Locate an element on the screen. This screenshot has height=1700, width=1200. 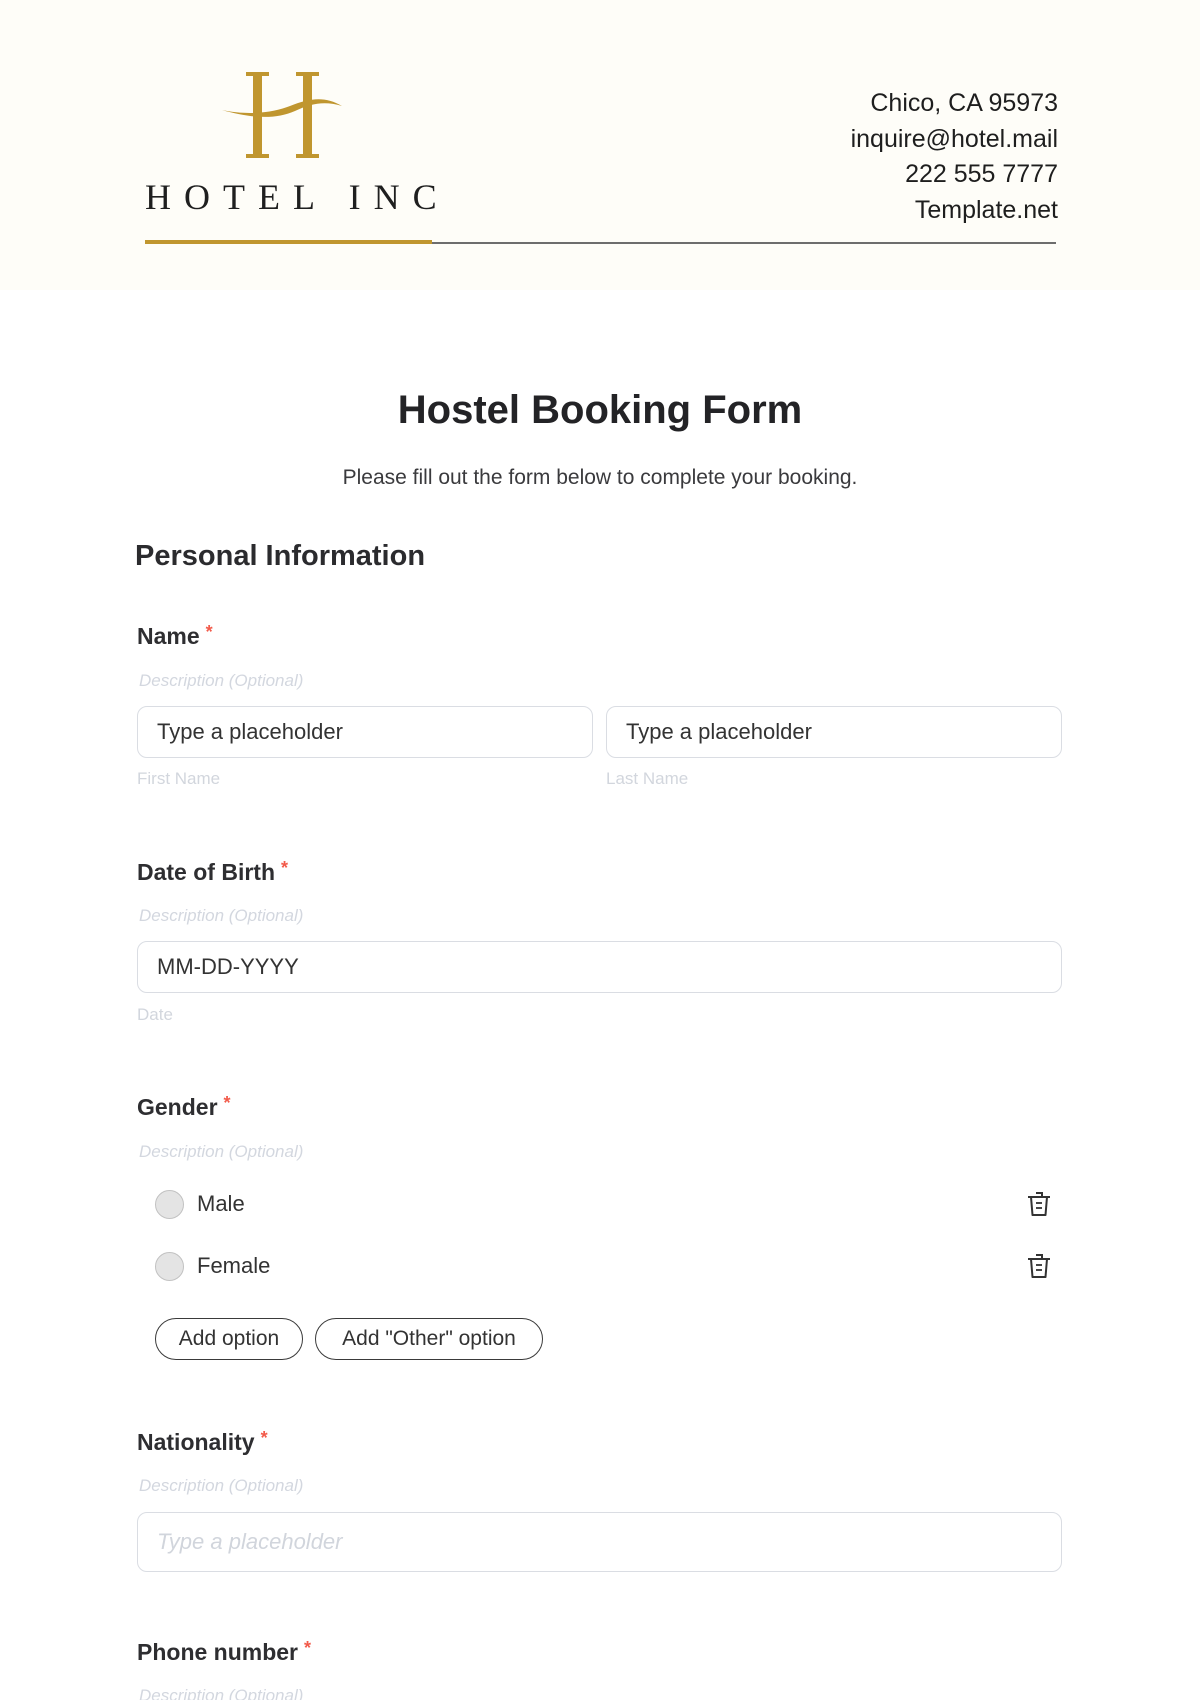
nationality-label: Nationality * is located at coordinates (202, 1442).